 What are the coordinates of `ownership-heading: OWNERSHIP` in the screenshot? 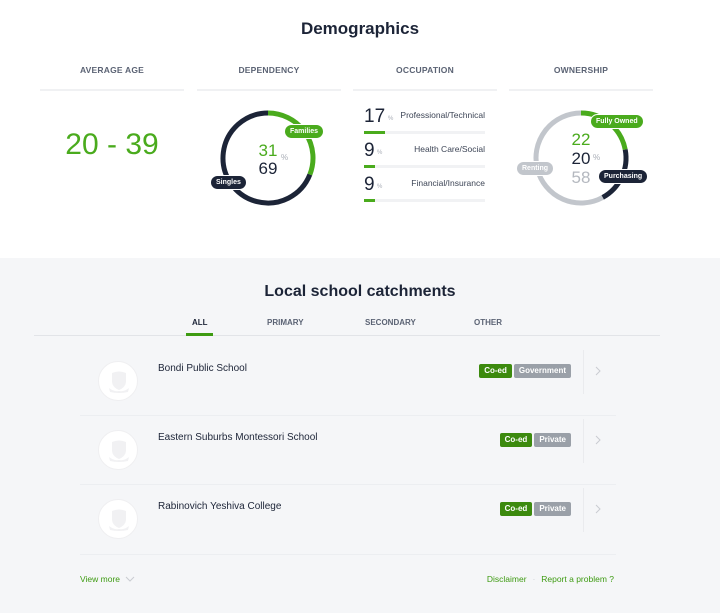 It's located at (581, 70).